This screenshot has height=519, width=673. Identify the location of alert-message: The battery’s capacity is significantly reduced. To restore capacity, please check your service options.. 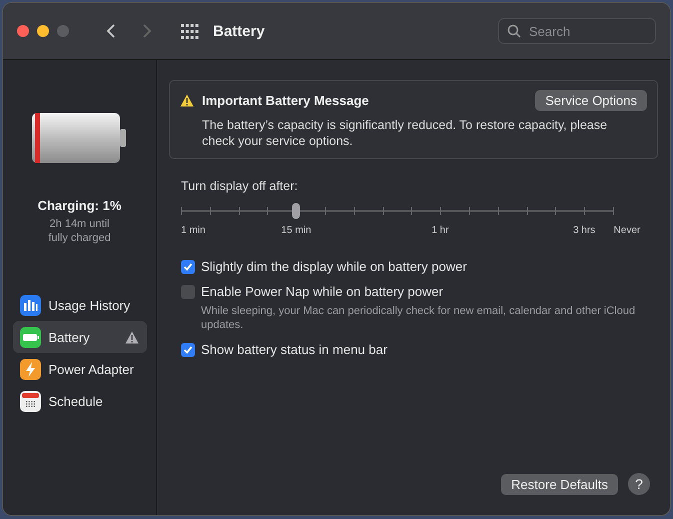
(405, 133).